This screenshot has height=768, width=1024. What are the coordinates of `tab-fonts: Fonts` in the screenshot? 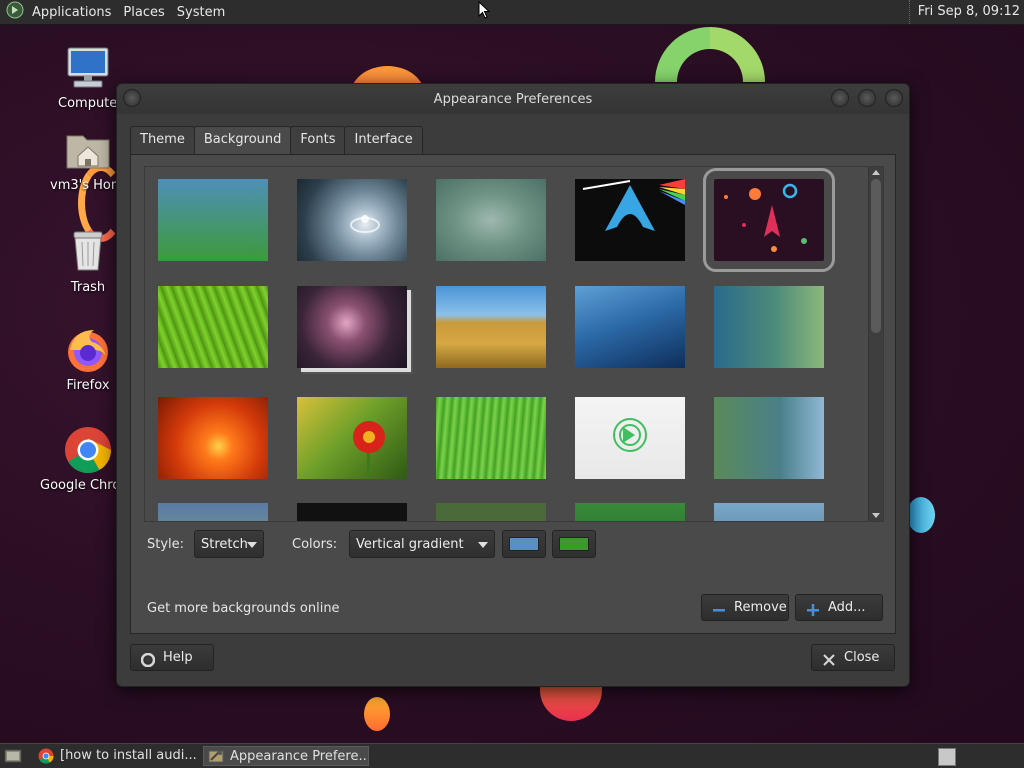 It's located at (318, 140).